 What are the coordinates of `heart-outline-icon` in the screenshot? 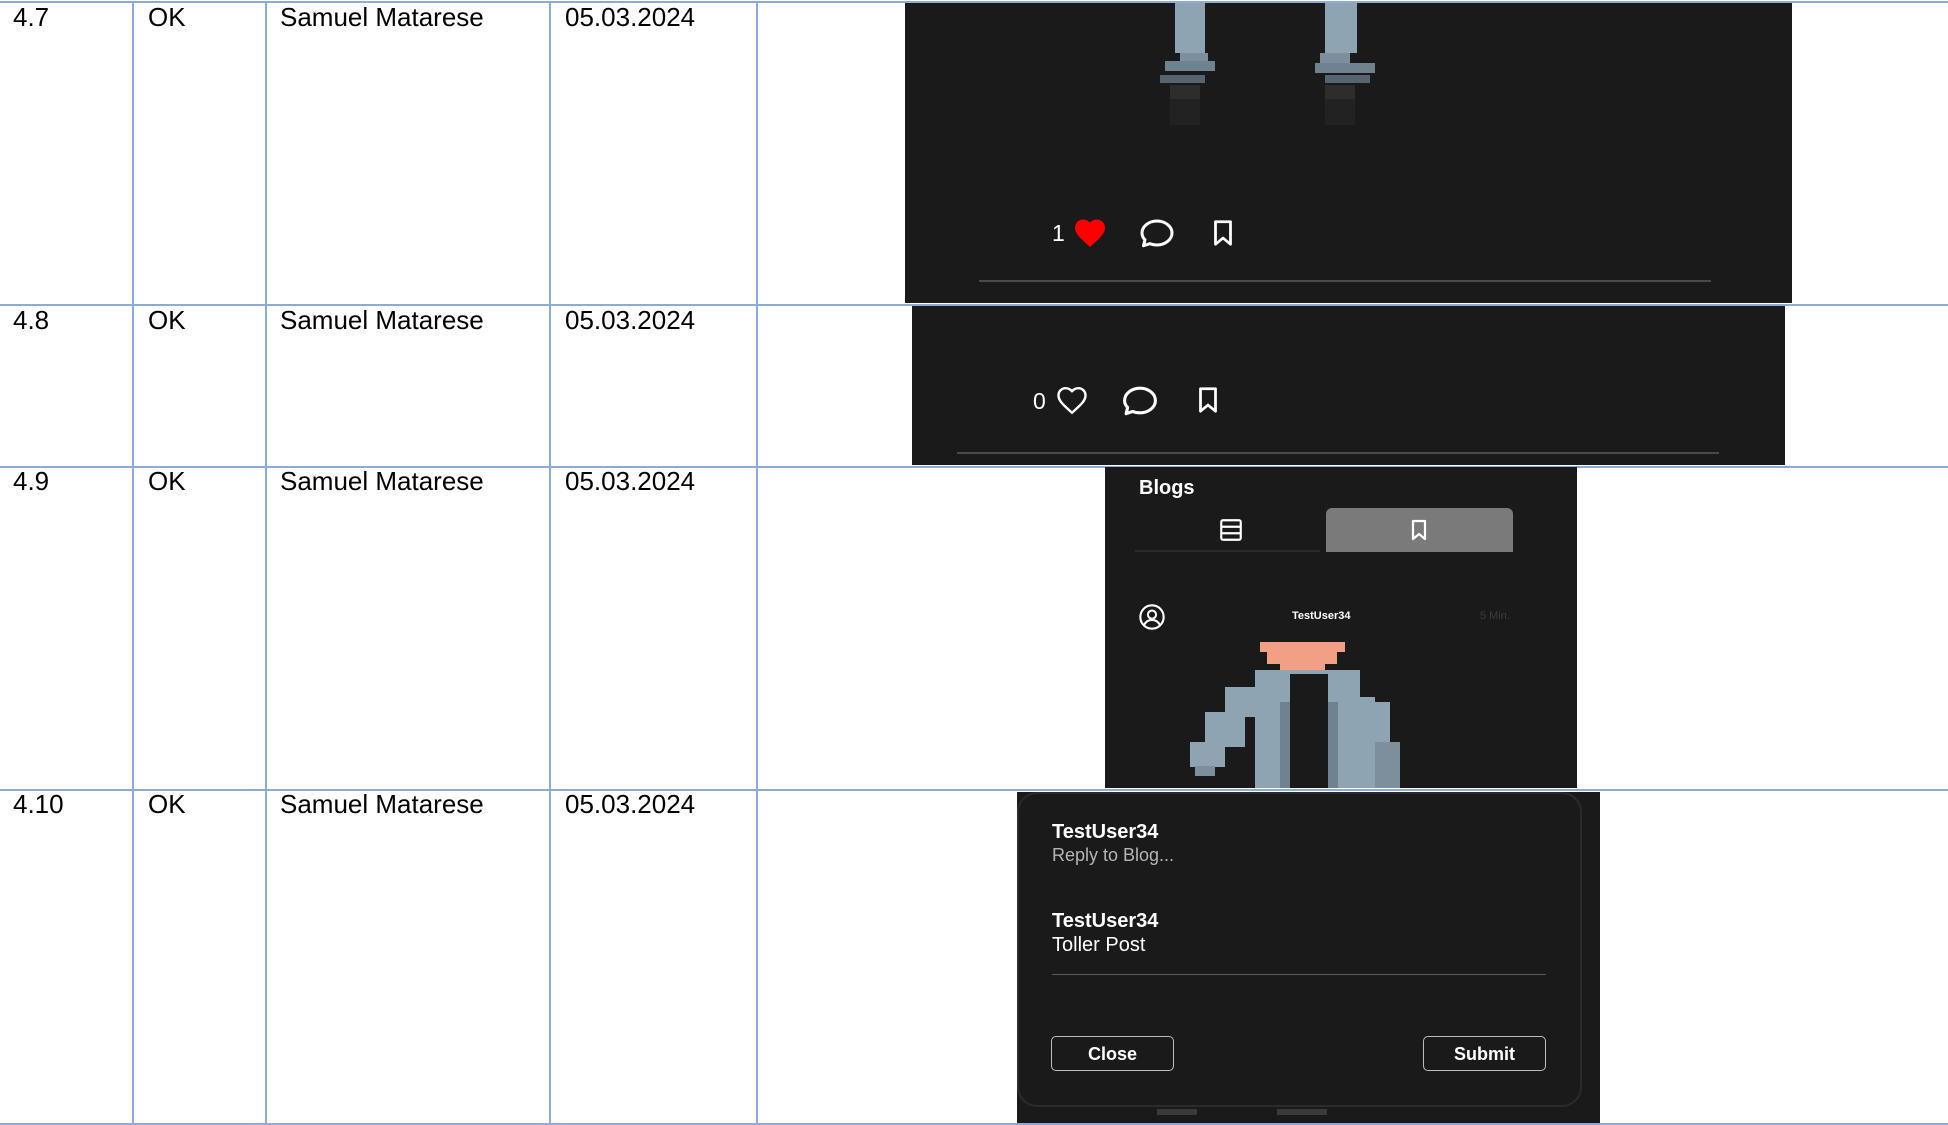 It's located at (1072, 400).